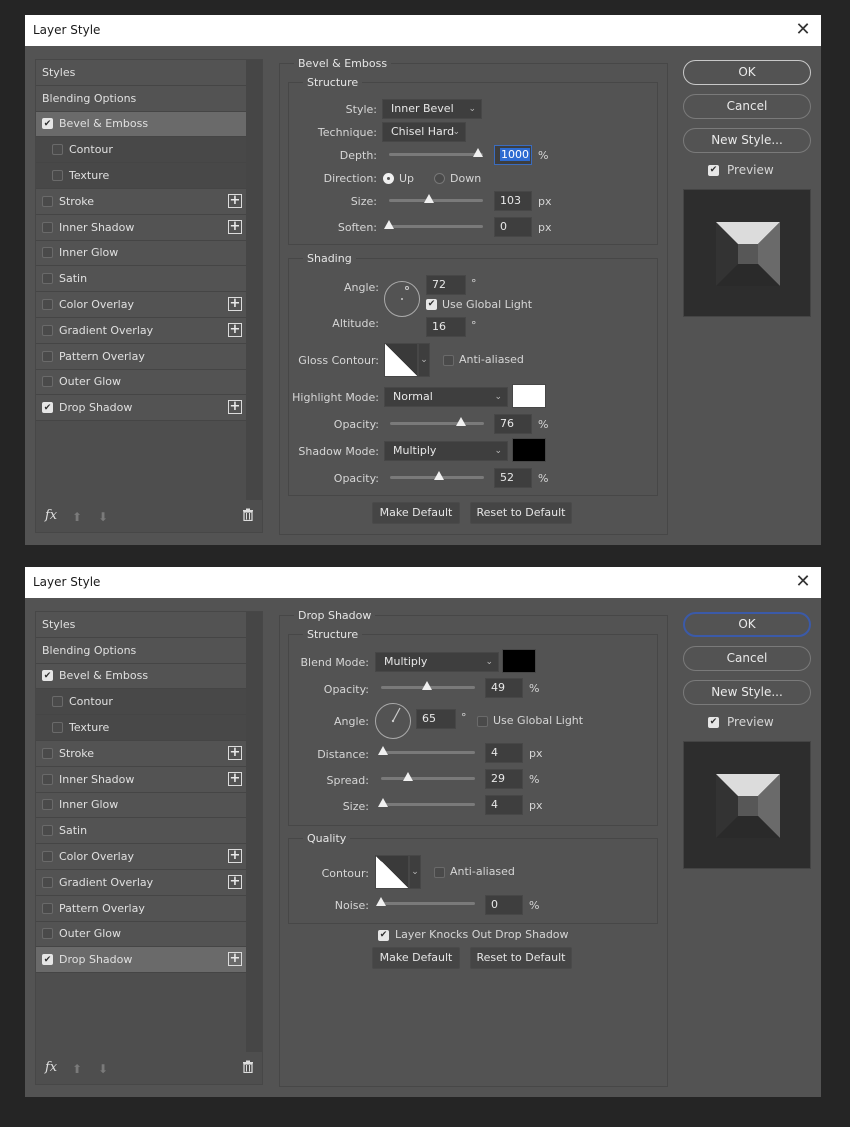  I want to click on anti-aliased-checkbox, so click(439, 872).